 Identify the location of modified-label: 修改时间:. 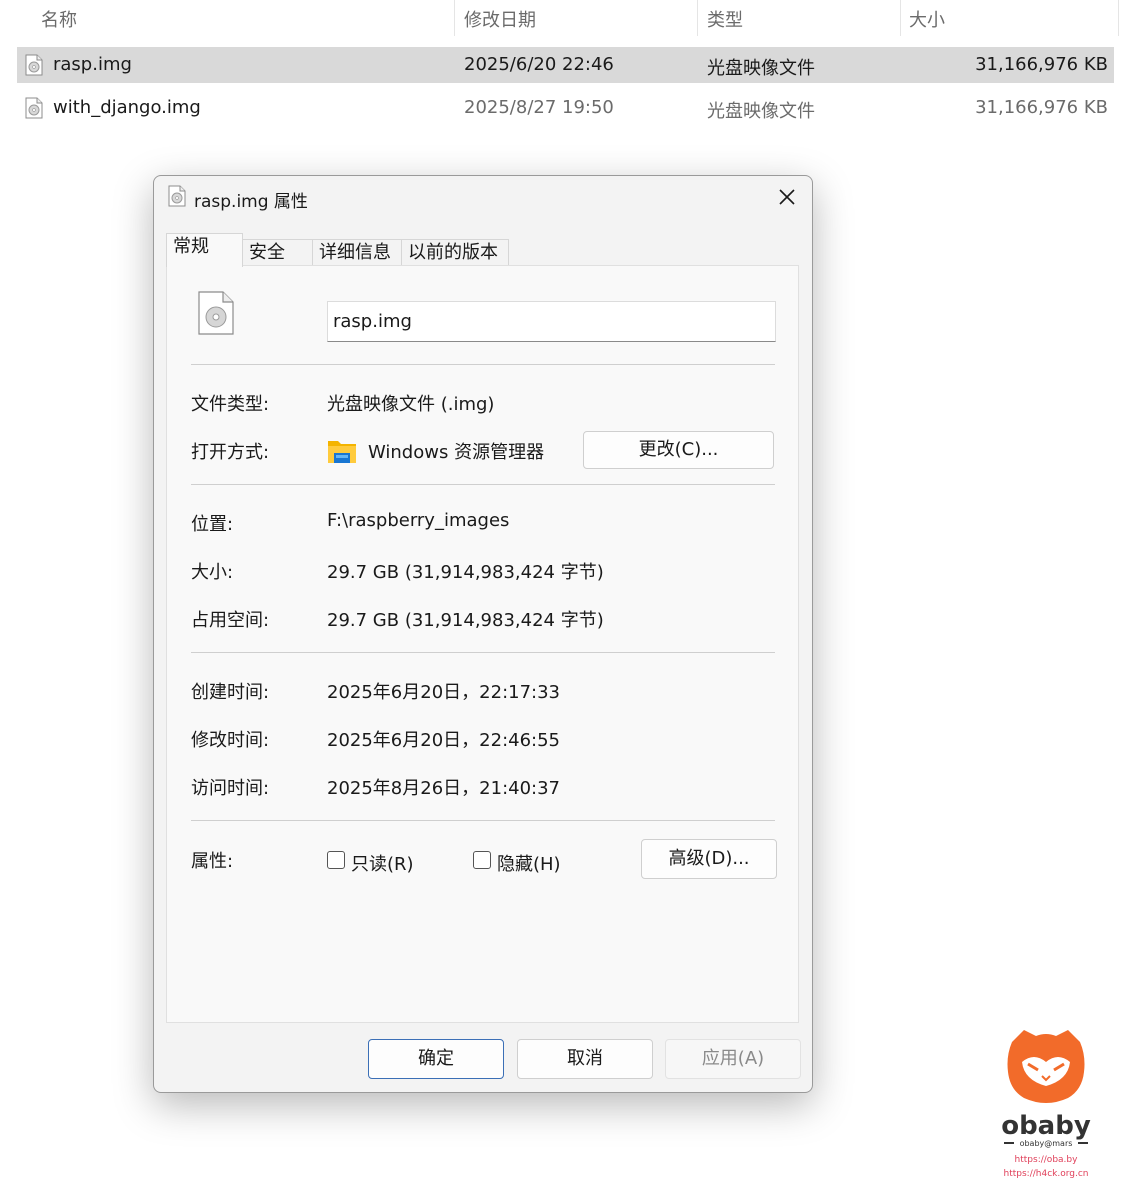
(230, 740).